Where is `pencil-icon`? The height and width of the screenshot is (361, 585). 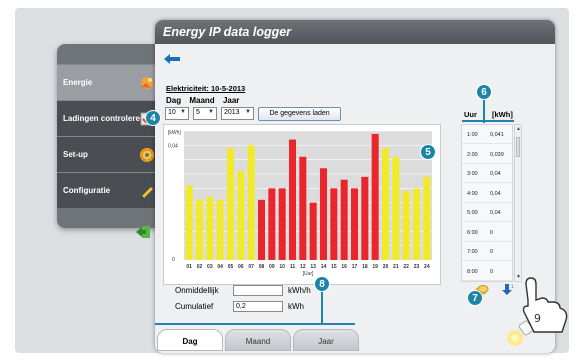
pencil-icon is located at coordinates (147, 193).